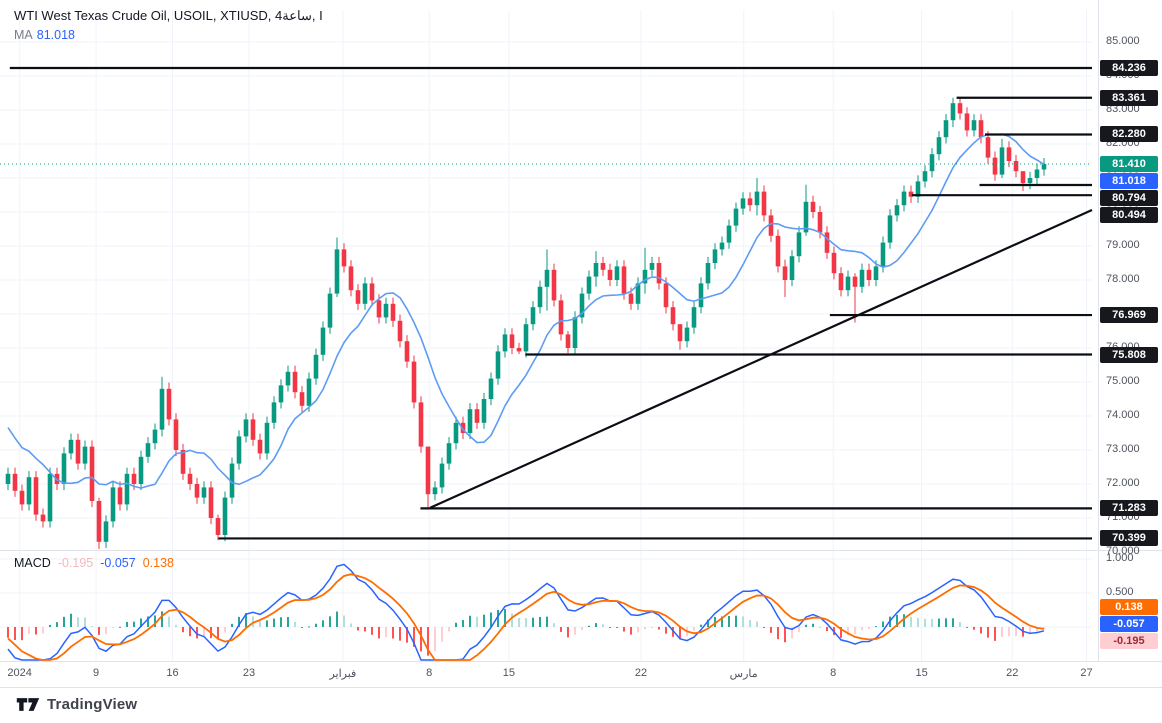 Image resolution: width=1162 pixels, height=723 pixels. Describe the element at coordinates (1123, 245) in the screenshot. I see `price-tick-label: 79.000` at that location.